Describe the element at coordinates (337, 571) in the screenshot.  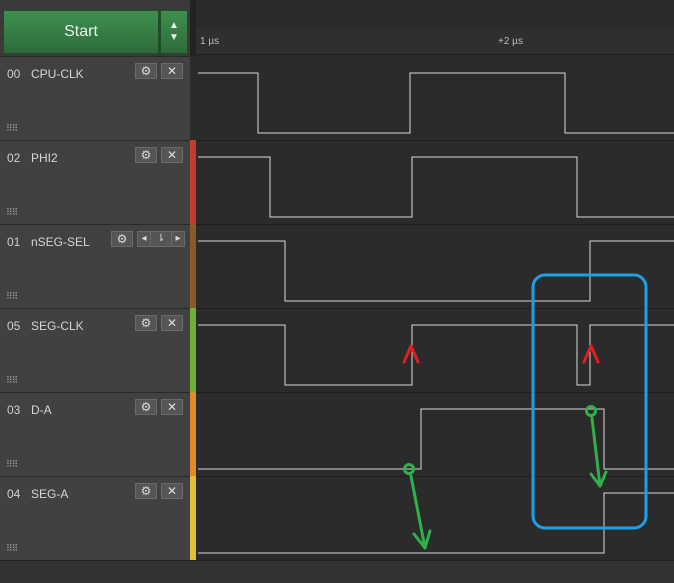
I see `status-bar` at that location.